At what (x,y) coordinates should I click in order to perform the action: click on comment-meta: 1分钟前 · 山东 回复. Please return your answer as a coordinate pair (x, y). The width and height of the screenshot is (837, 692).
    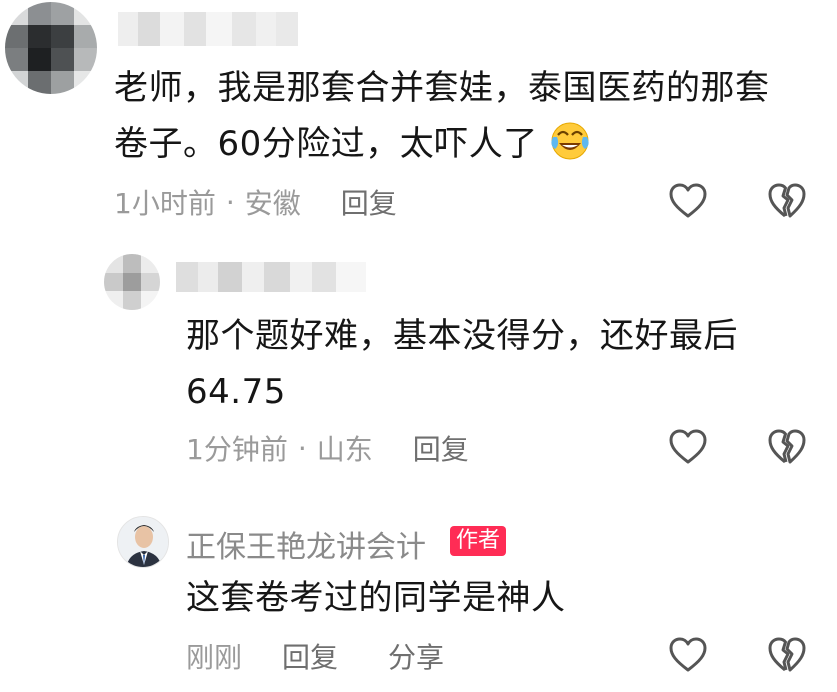
    Looking at the image, I should click on (327, 448).